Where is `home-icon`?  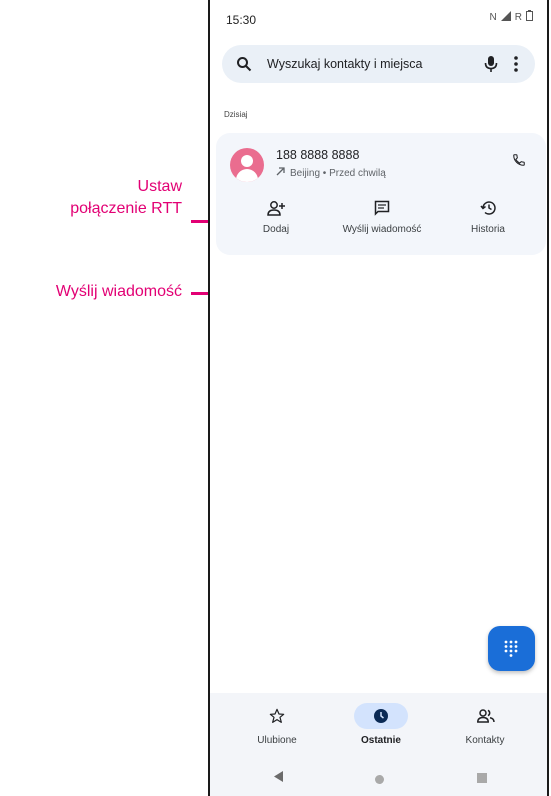 home-icon is located at coordinates (379, 780).